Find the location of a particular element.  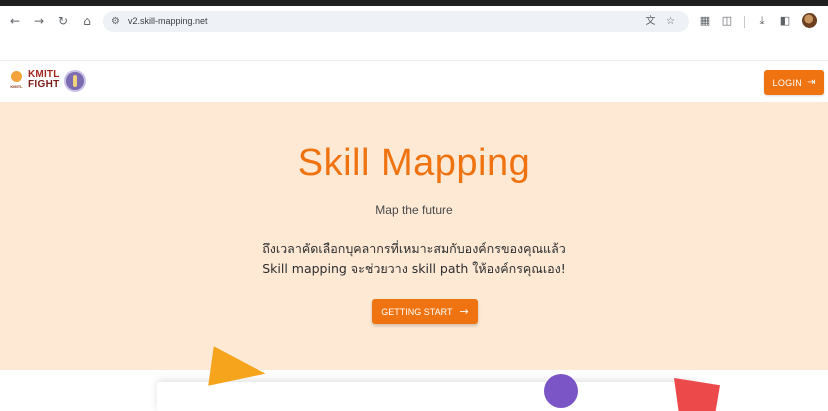

getting-start-button: GETTING START → is located at coordinates (425, 311).